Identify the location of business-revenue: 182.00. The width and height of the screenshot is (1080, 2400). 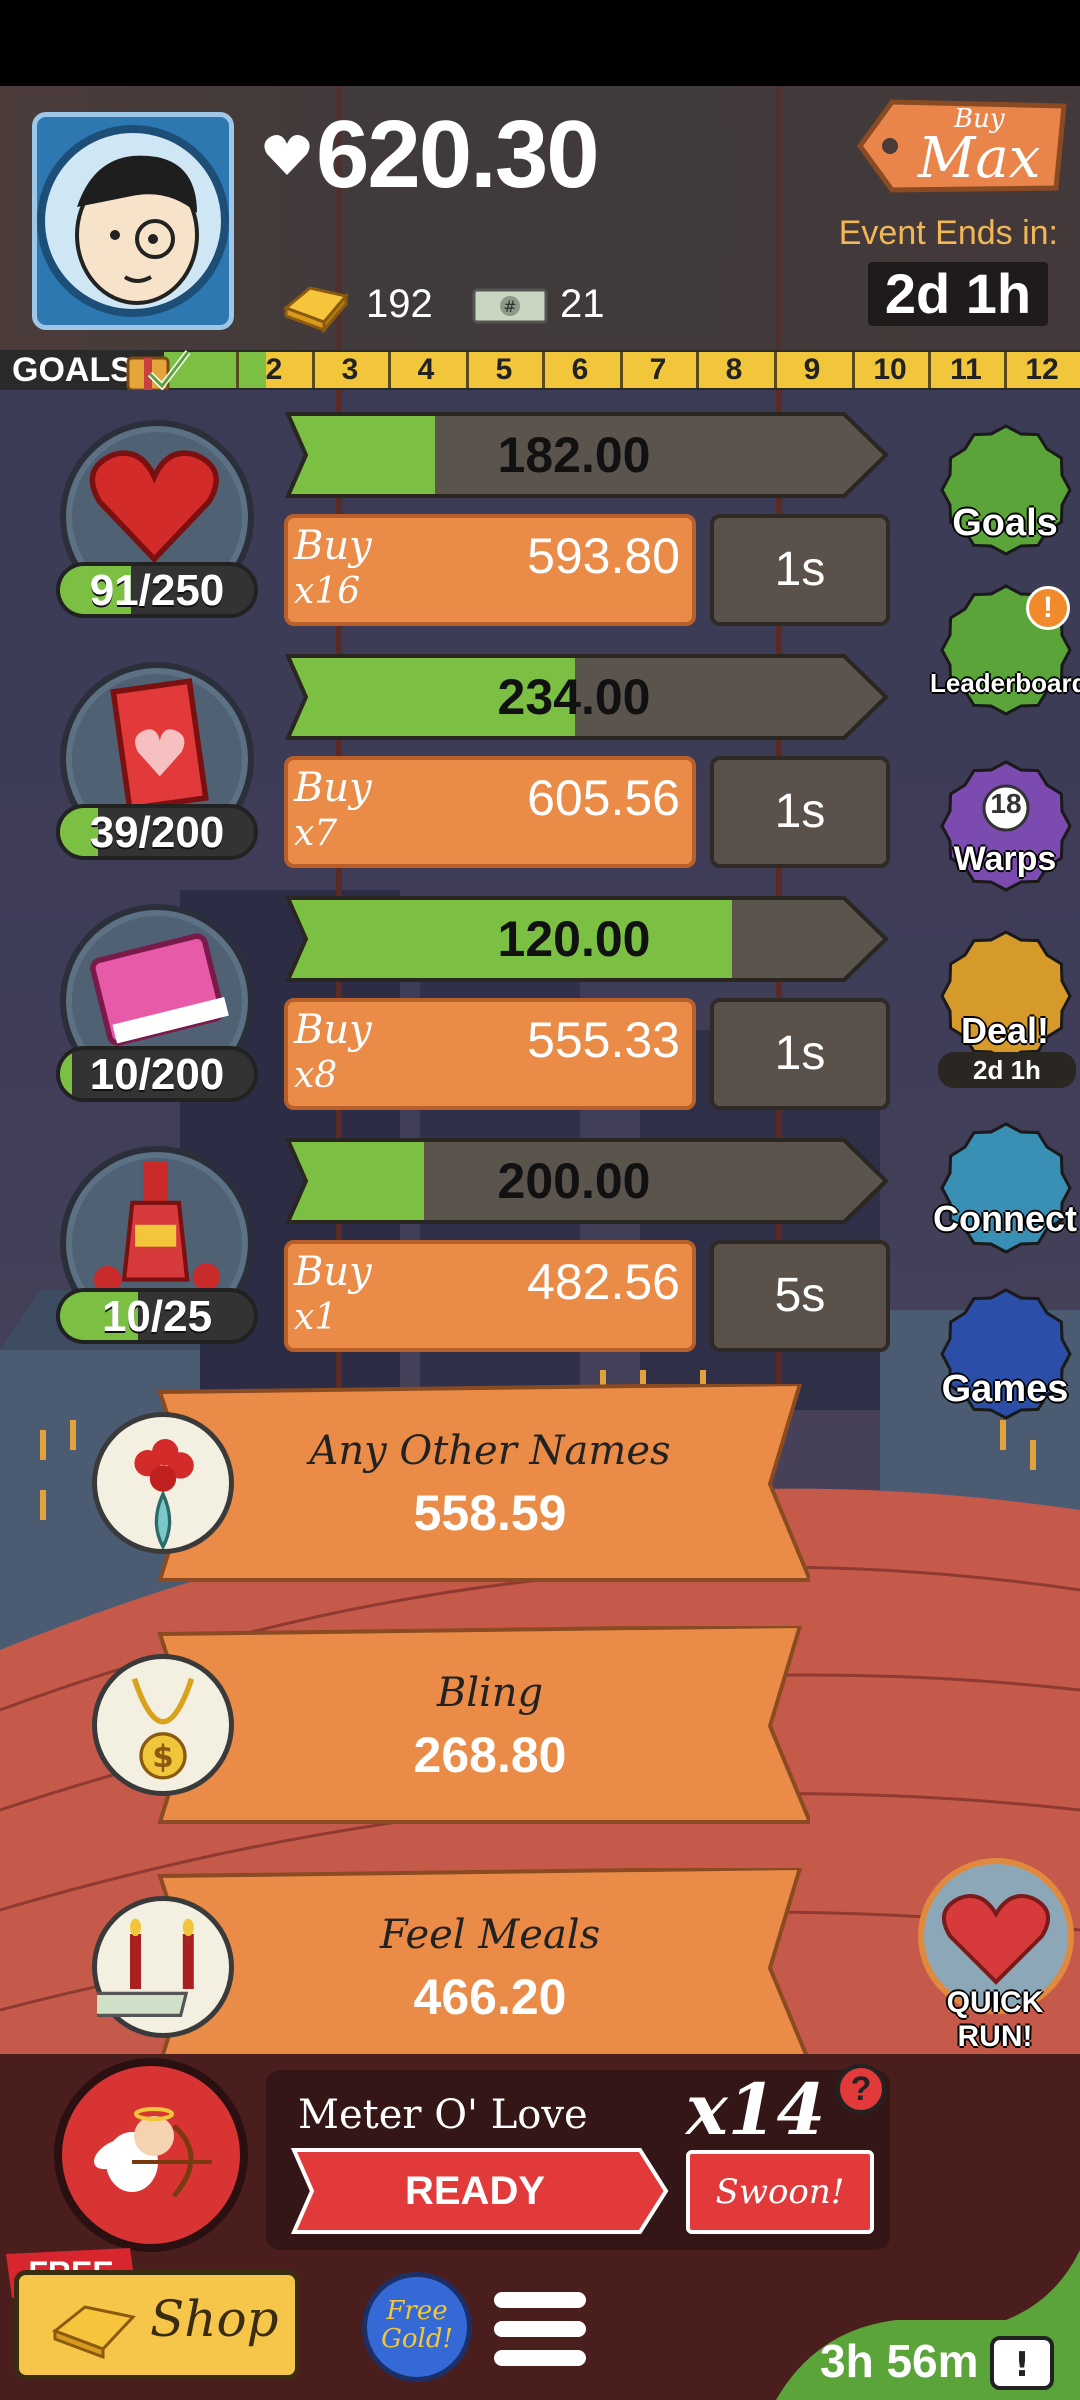
(574, 455).